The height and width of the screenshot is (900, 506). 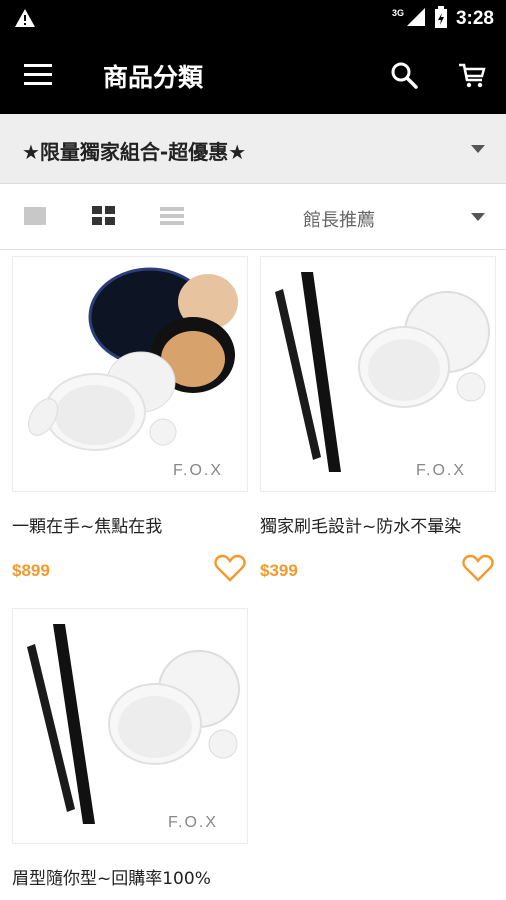 What do you see at coordinates (253, 149) in the screenshot?
I see `category-dropdown: ★限量獨家組合-超優惠★` at bounding box center [253, 149].